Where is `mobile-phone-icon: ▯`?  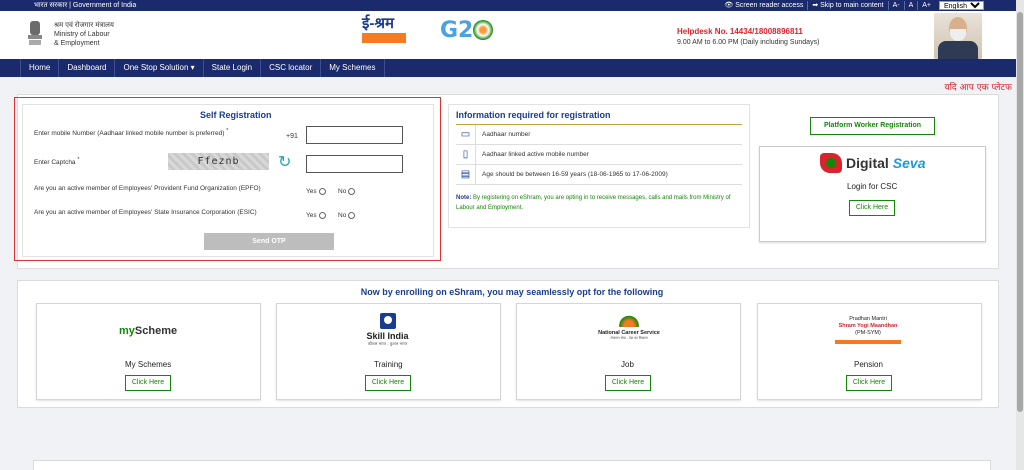
mobile-phone-icon: ▯ is located at coordinates (466, 154).